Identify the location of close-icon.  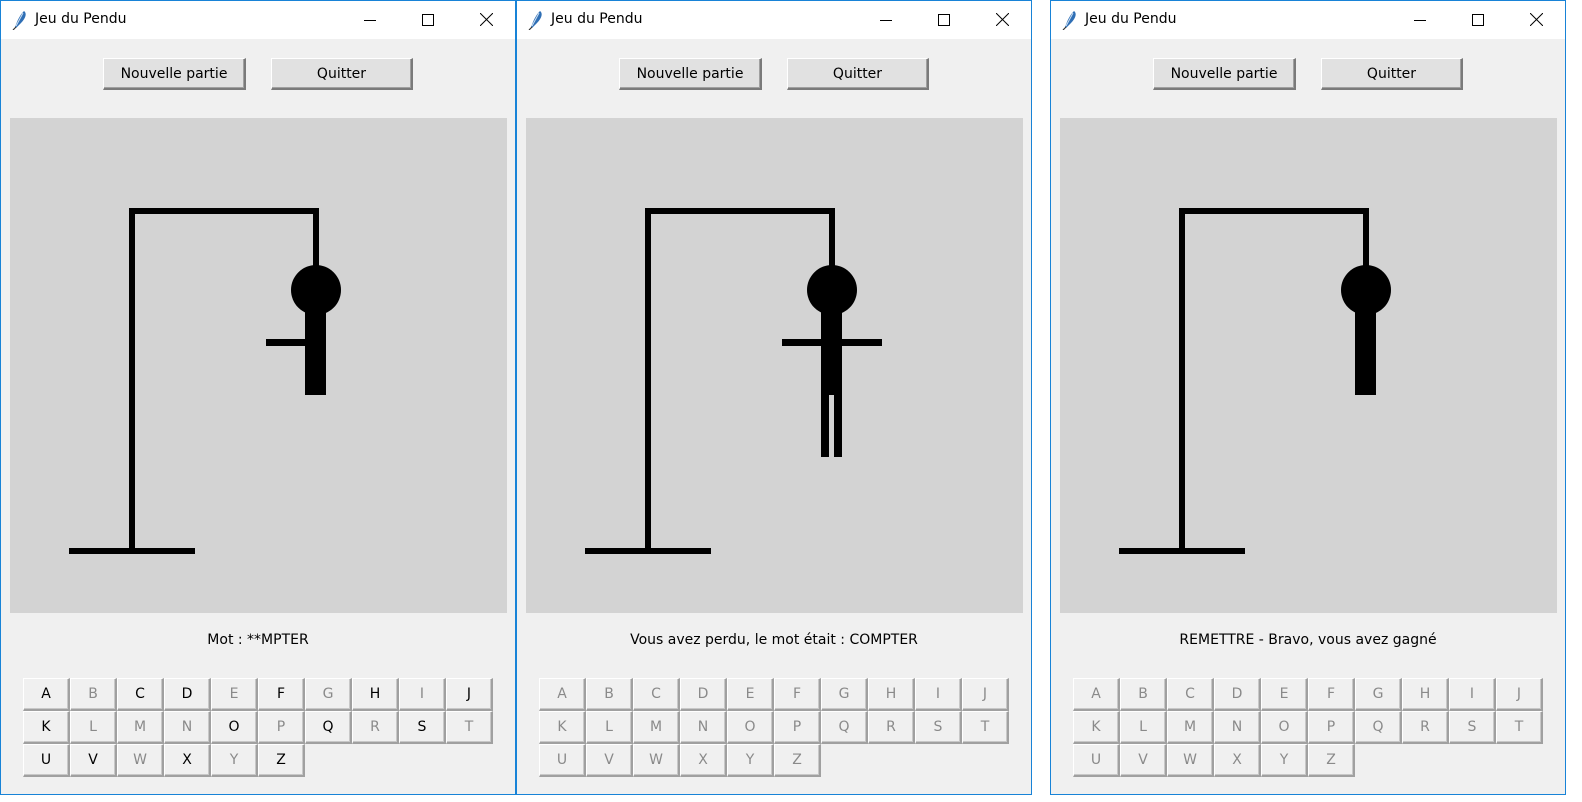
(1002, 20).